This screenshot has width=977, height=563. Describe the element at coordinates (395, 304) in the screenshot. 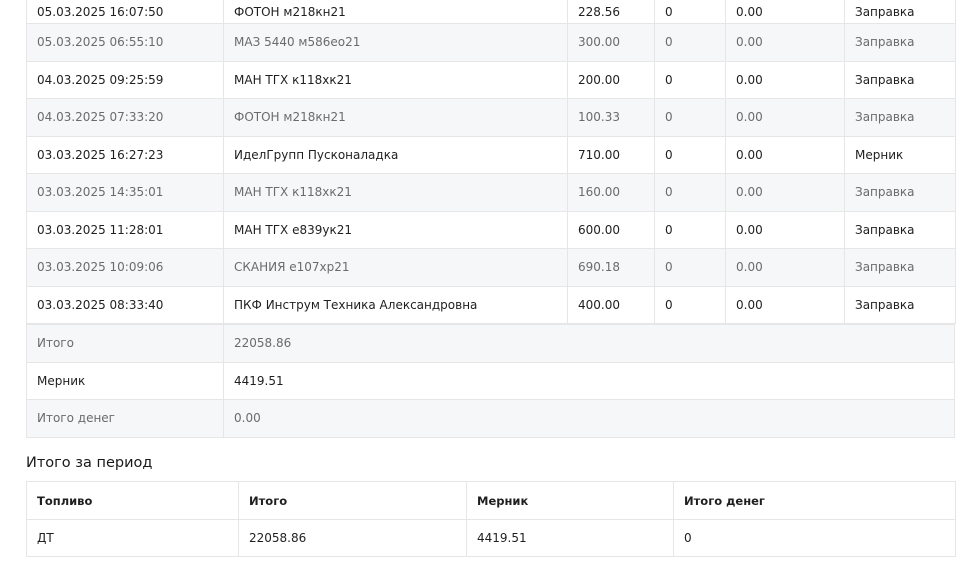

I see `name-cell: ПКФ Инструм Техника Александровна` at that location.